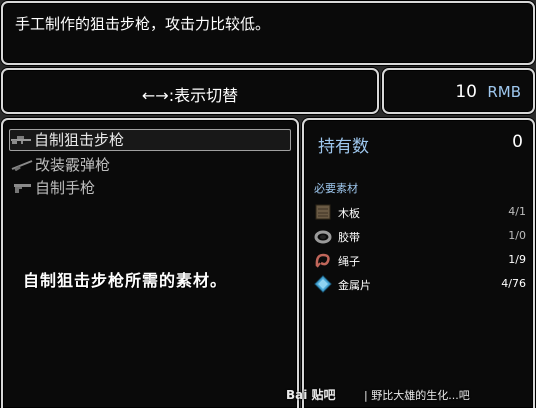 The height and width of the screenshot is (408, 536). What do you see at coordinates (151, 188) in the screenshot?
I see `craft-item-pistol: 自制手枪` at bounding box center [151, 188].